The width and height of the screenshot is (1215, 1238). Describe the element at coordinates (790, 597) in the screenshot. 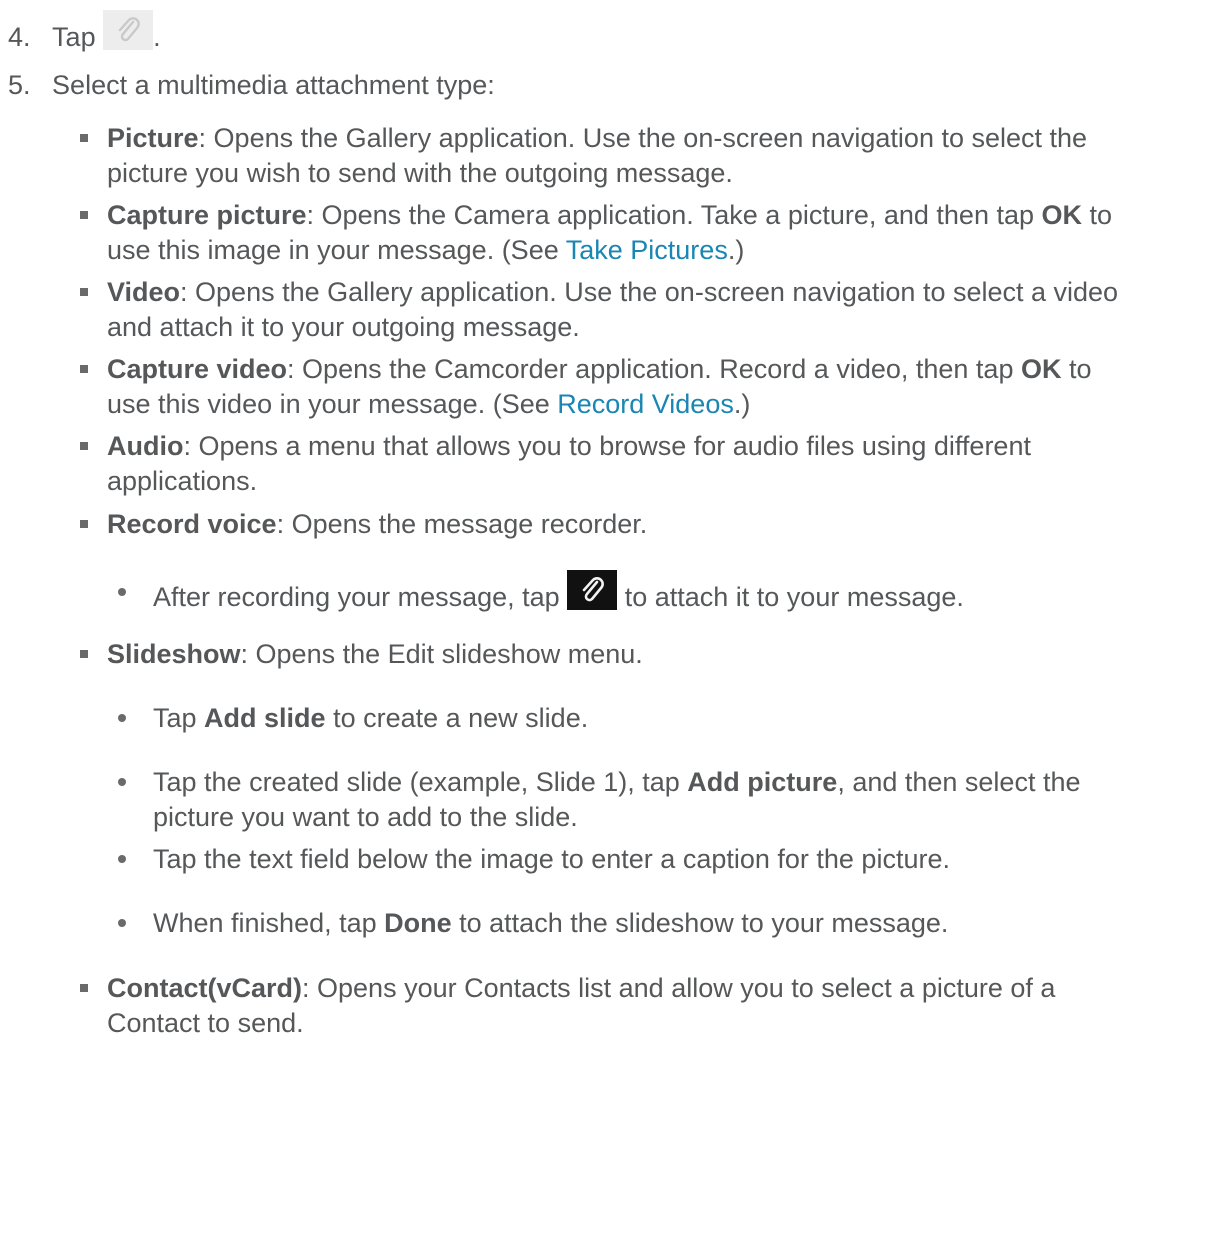

I see `description: to attach it to your message.` at that location.